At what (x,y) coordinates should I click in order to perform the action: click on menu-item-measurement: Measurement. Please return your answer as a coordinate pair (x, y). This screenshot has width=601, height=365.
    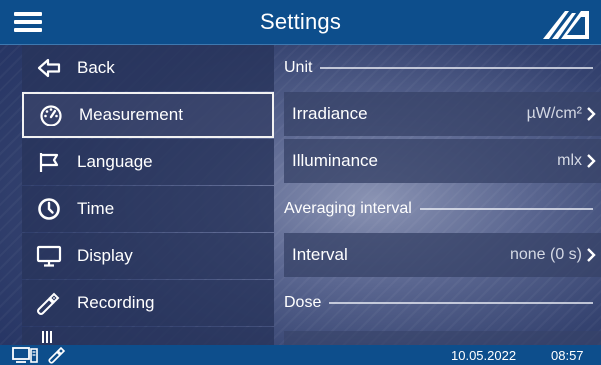
    Looking at the image, I should click on (148, 115).